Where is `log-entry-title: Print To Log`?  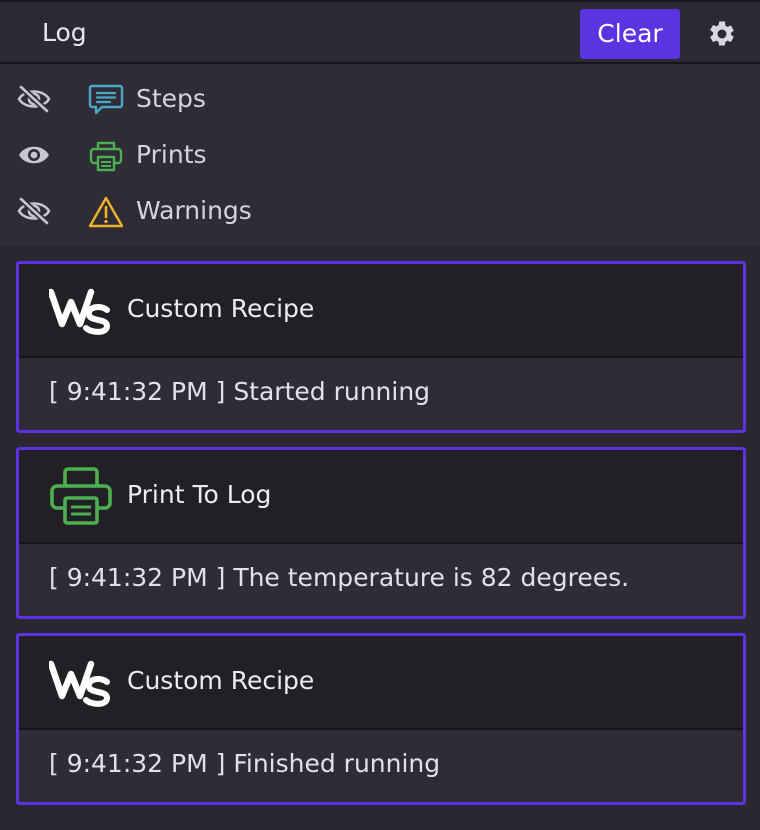
log-entry-title: Print To Log is located at coordinates (199, 494).